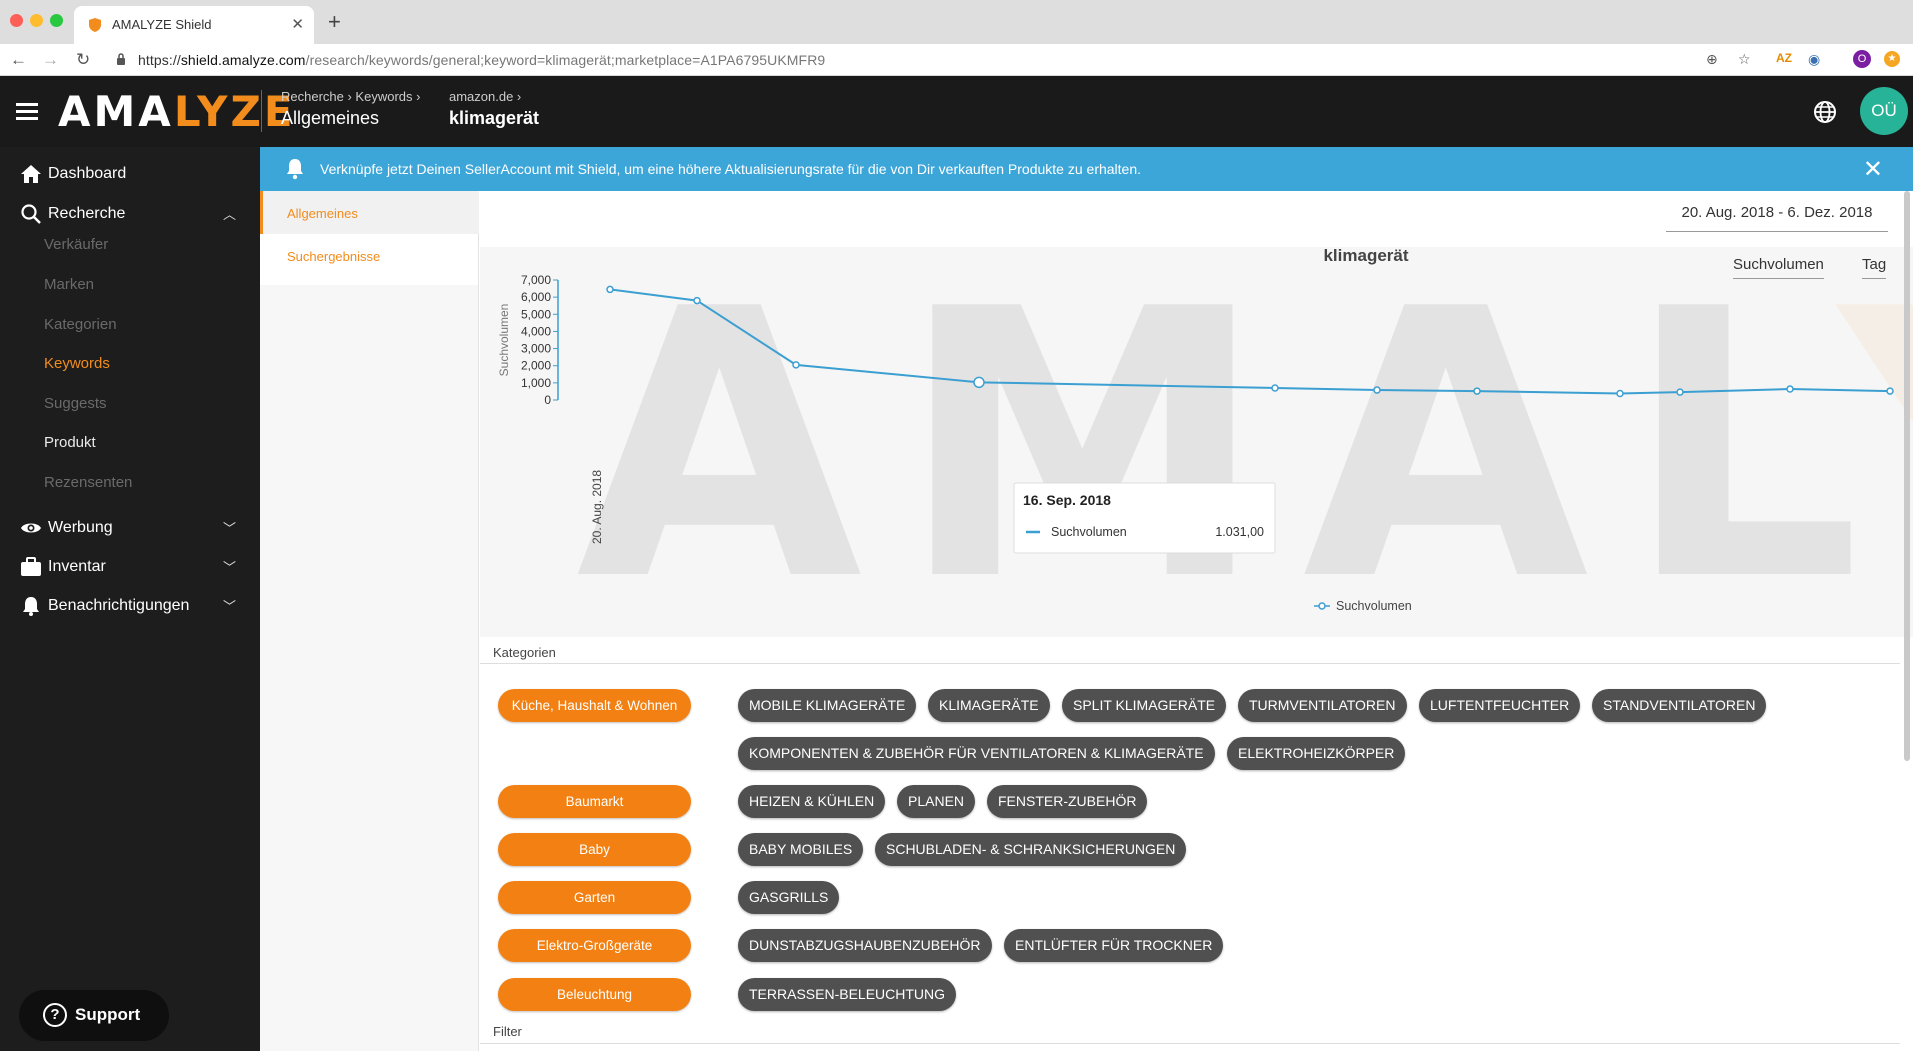 This screenshot has height=1051, width=1913. What do you see at coordinates (1322, 606) in the screenshot?
I see `legend-swatch-marker` at bounding box center [1322, 606].